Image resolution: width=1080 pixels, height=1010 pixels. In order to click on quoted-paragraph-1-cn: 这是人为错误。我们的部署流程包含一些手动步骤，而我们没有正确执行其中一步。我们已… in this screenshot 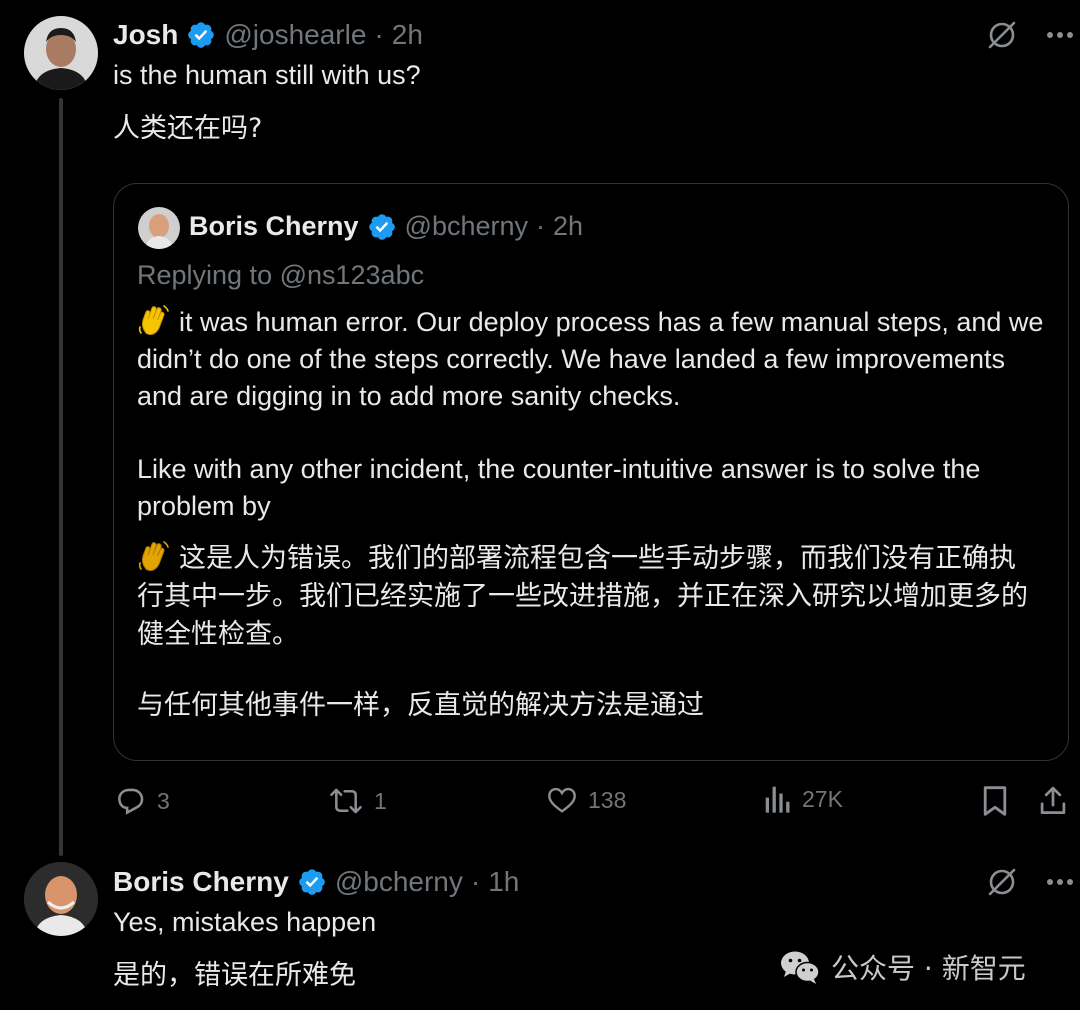, I will do `click(587, 596)`.